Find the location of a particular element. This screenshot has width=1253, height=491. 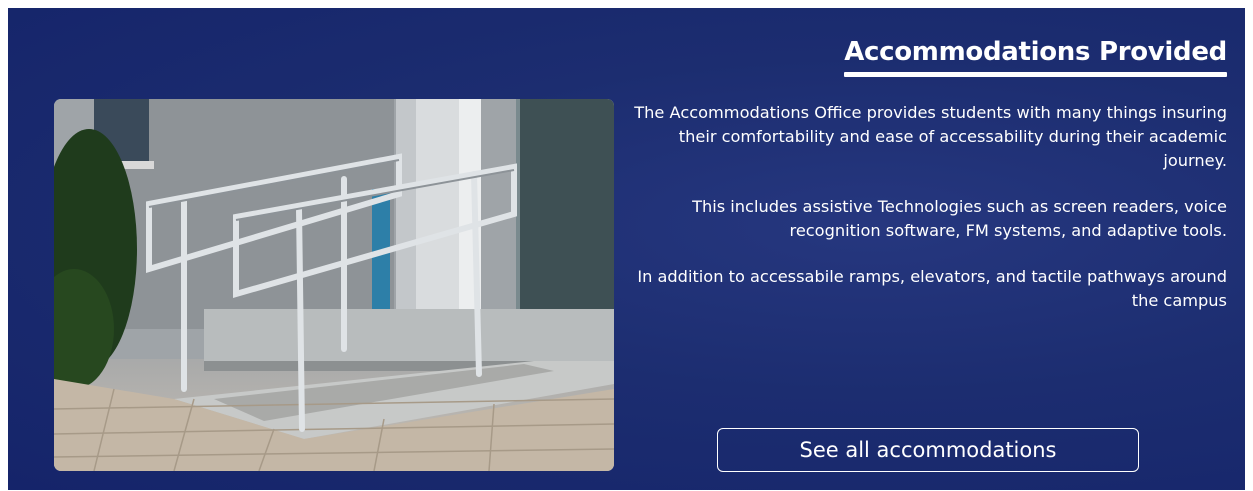

section-heading: Accommodations Provided is located at coordinates (1035, 52).